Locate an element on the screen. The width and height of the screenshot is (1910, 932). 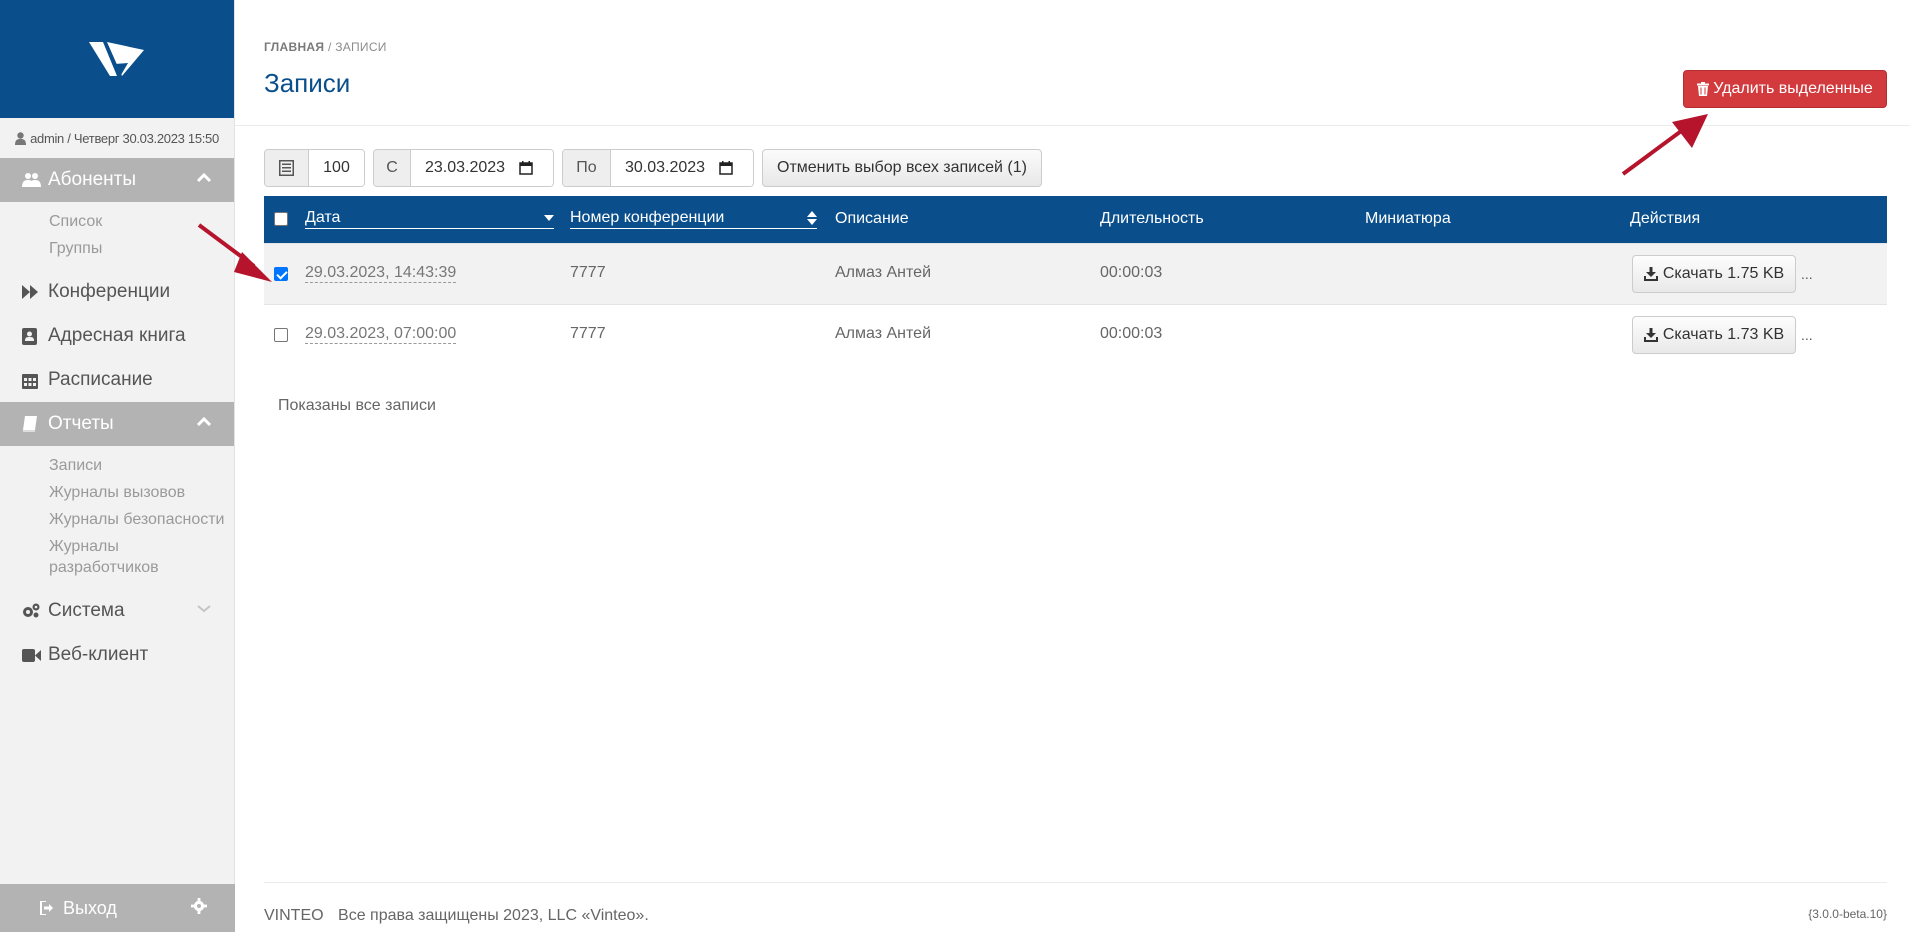
nav-schedule-label: Расписание is located at coordinates (100, 379).